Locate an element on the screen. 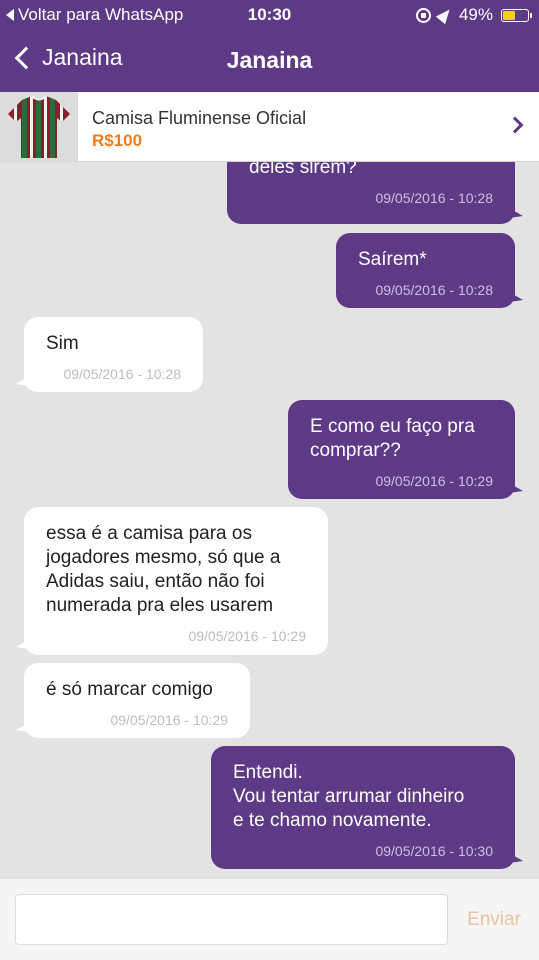 This screenshot has width=539, height=960. battery-percentage: 49% is located at coordinates (475, 14).